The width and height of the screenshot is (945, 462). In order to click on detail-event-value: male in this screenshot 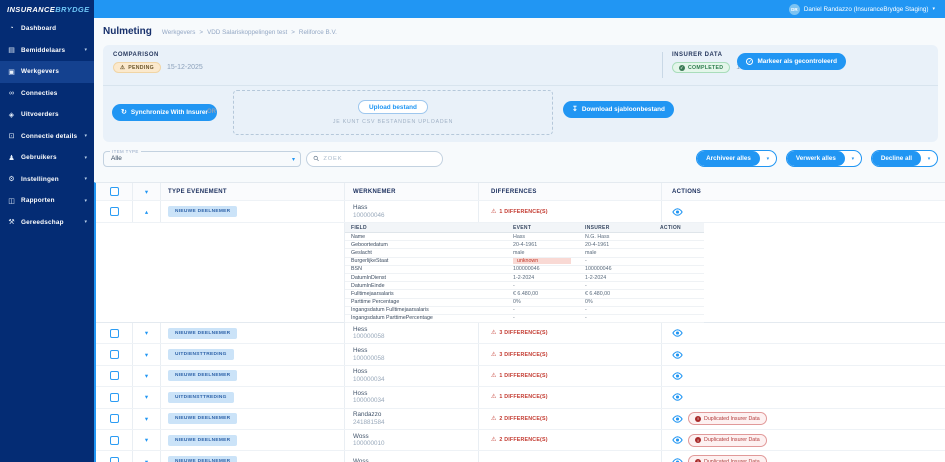, I will do `click(519, 252)`.